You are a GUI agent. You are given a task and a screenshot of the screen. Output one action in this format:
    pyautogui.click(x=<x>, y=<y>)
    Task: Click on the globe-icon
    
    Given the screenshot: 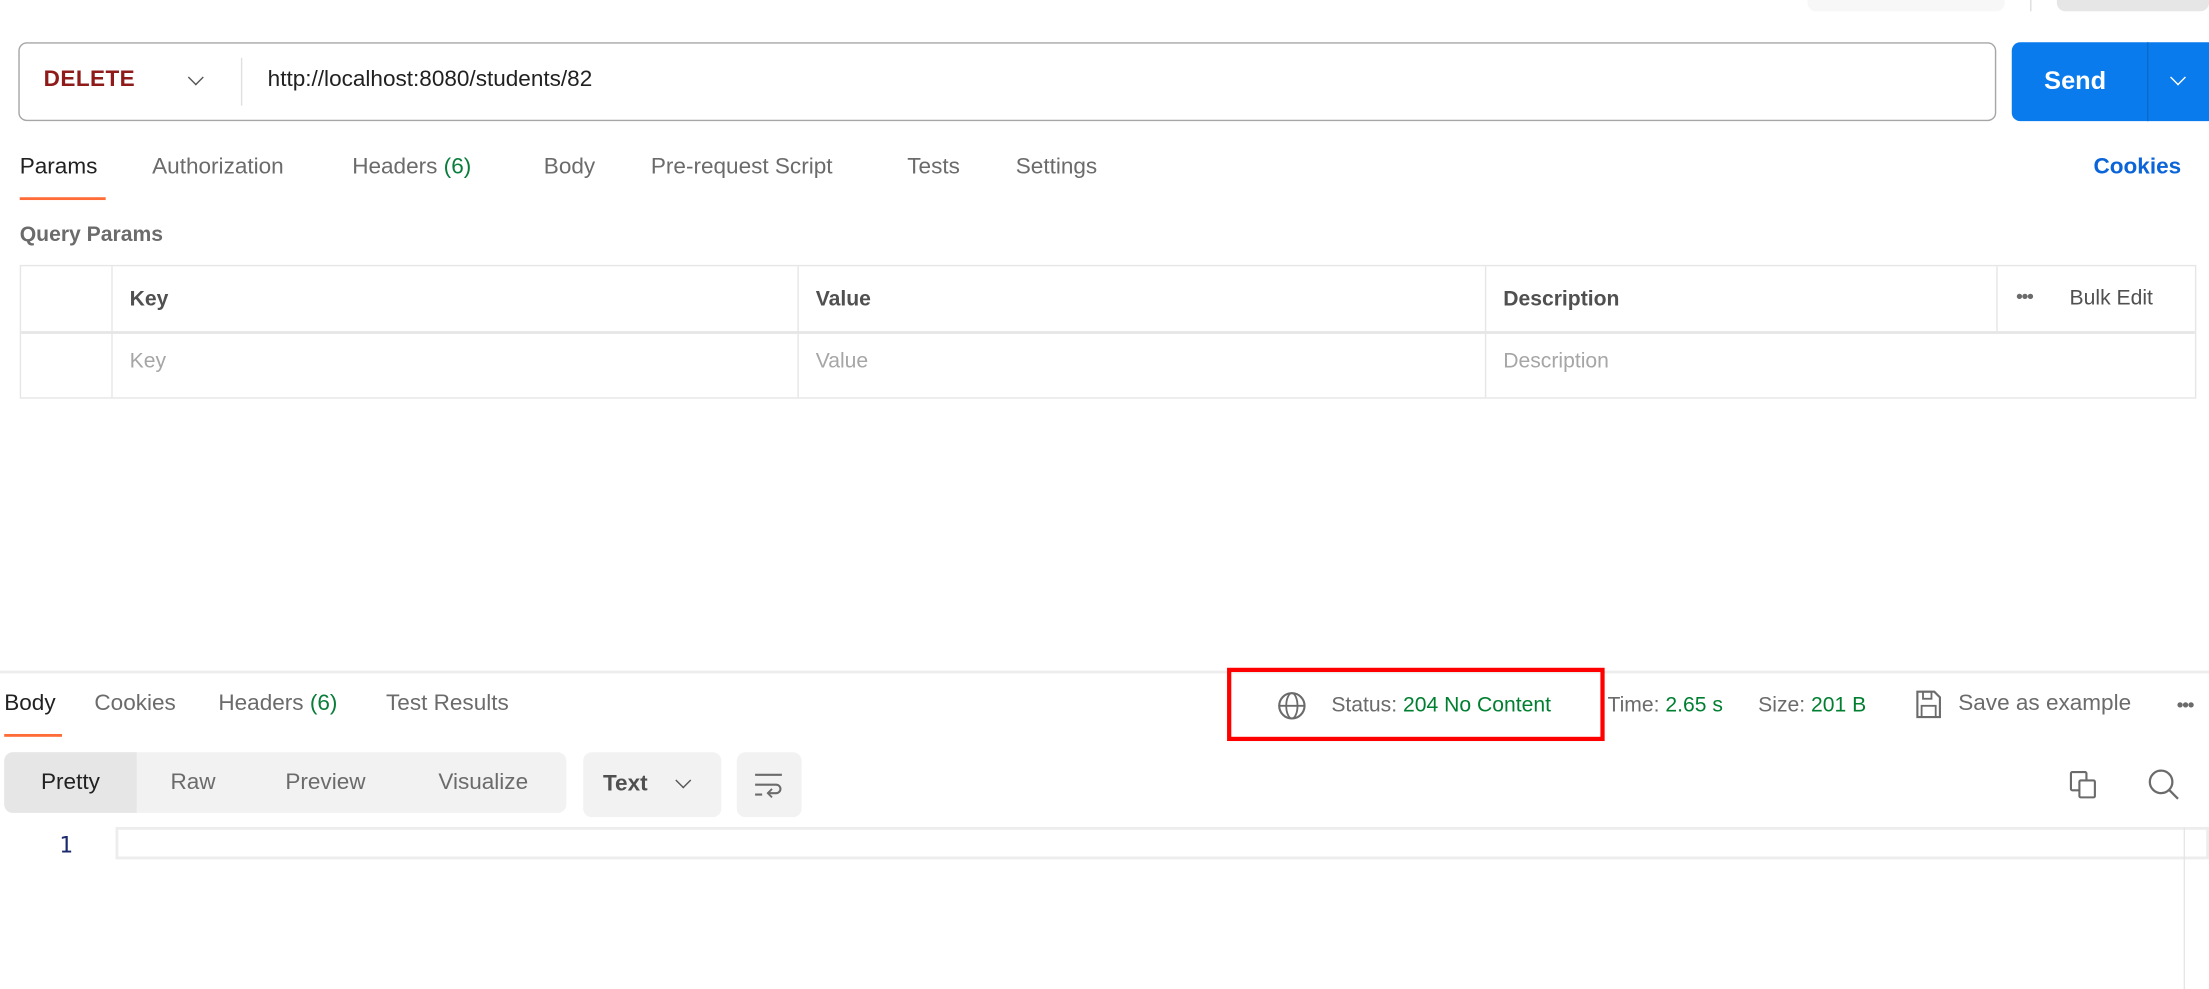 What is the action you would take?
    pyautogui.click(x=1291, y=705)
    